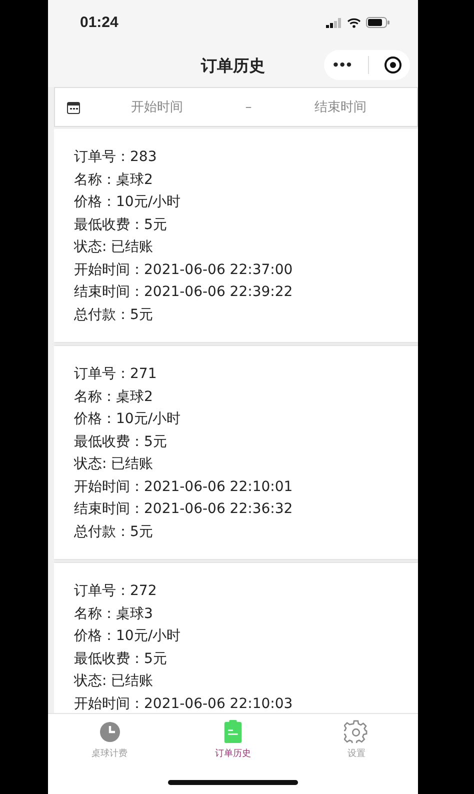  I want to click on order-detail: 开始时间：2021-06-06 22:37:00, so click(184, 270).